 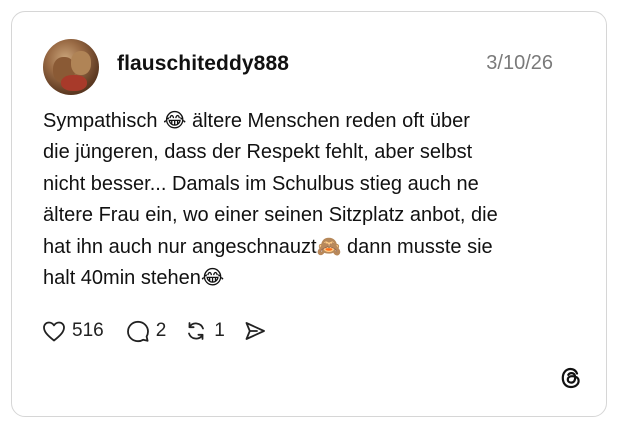 What do you see at coordinates (54, 331) in the screenshot?
I see `heart-icon` at bounding box center [54, 331].